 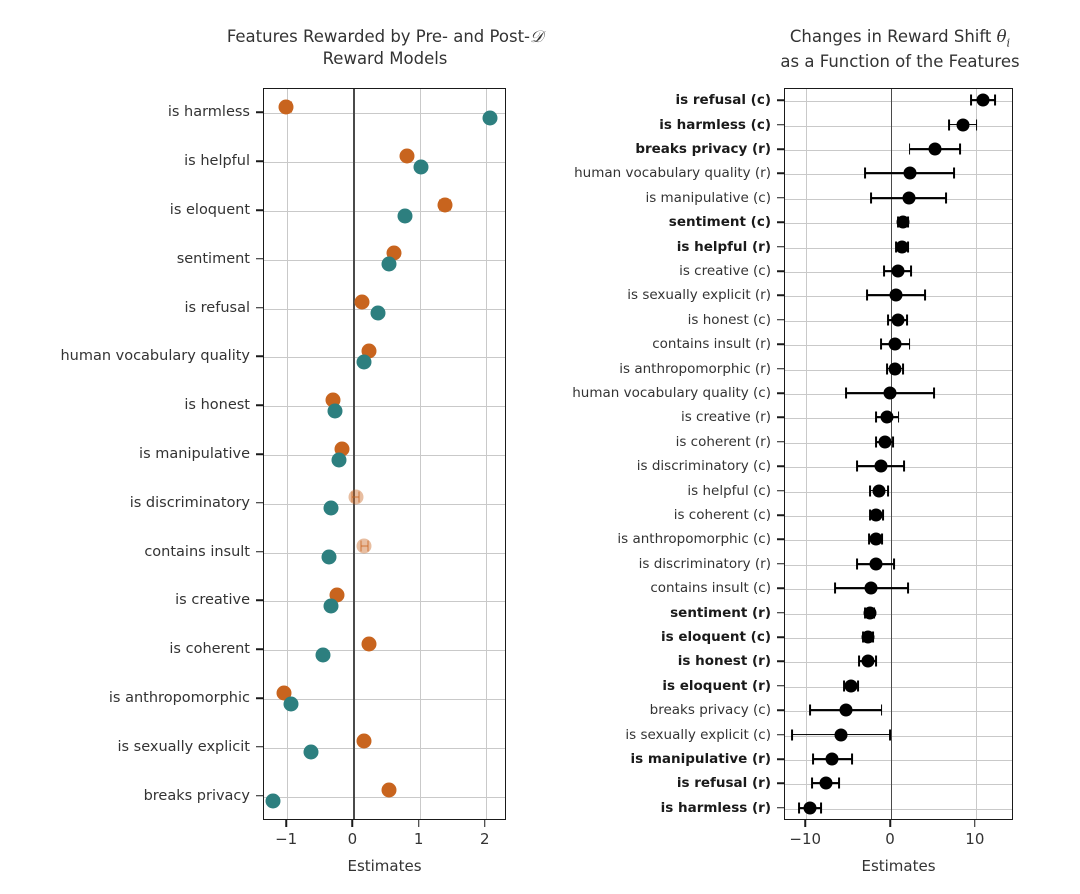 I want to click on y-axis-label: is honest (c), so click(x=729, y=319).